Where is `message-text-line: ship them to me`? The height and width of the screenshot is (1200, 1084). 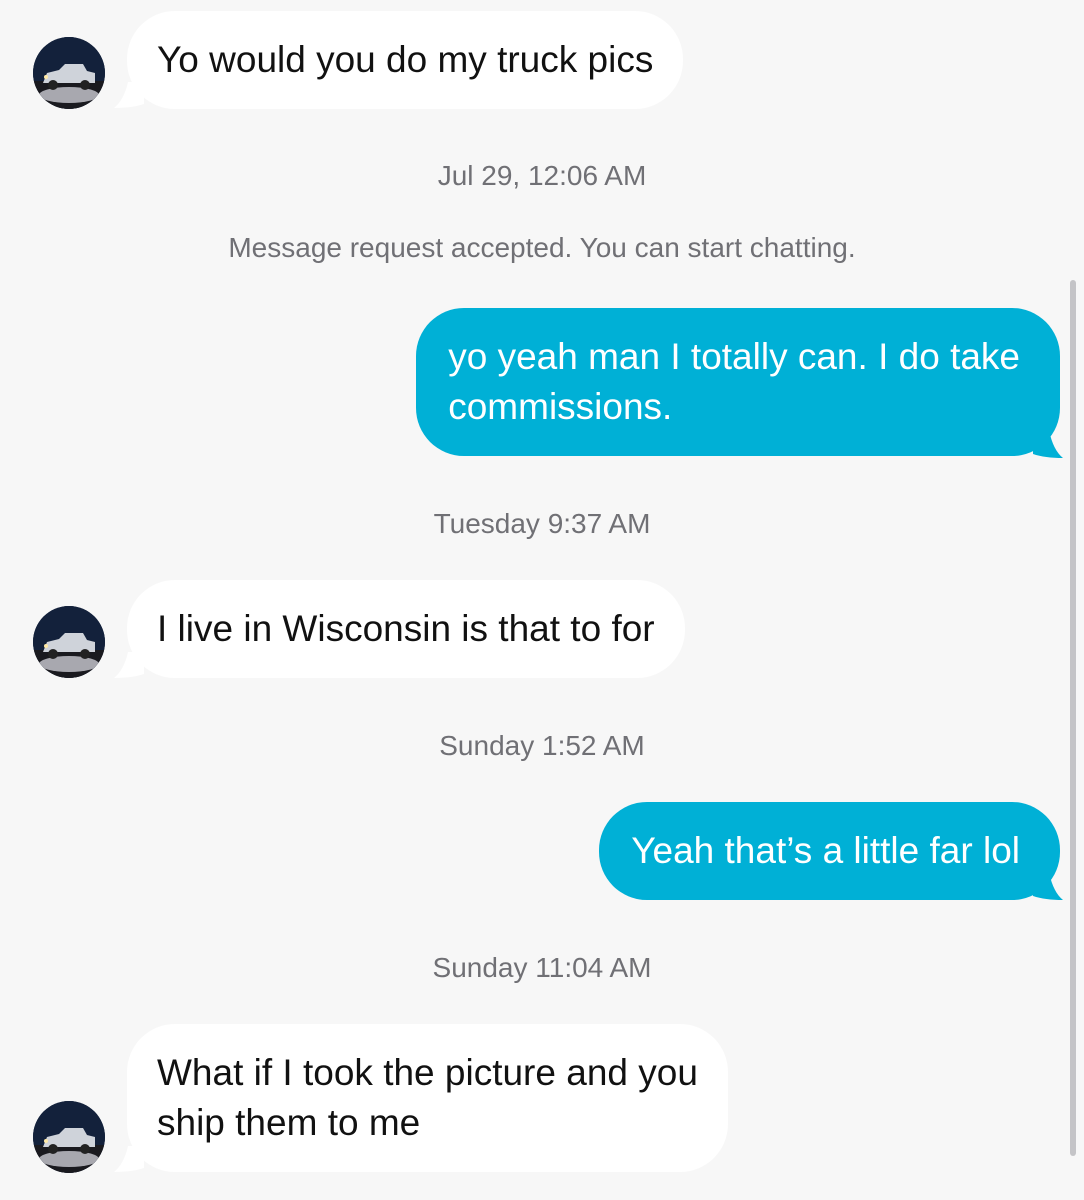
message-text-line: ship them to me is located at coordinates (289, 1122).